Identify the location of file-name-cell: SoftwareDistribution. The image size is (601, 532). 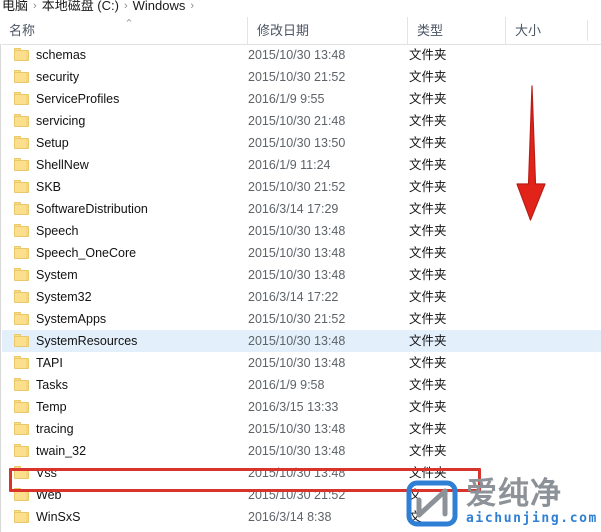
(92, 209).